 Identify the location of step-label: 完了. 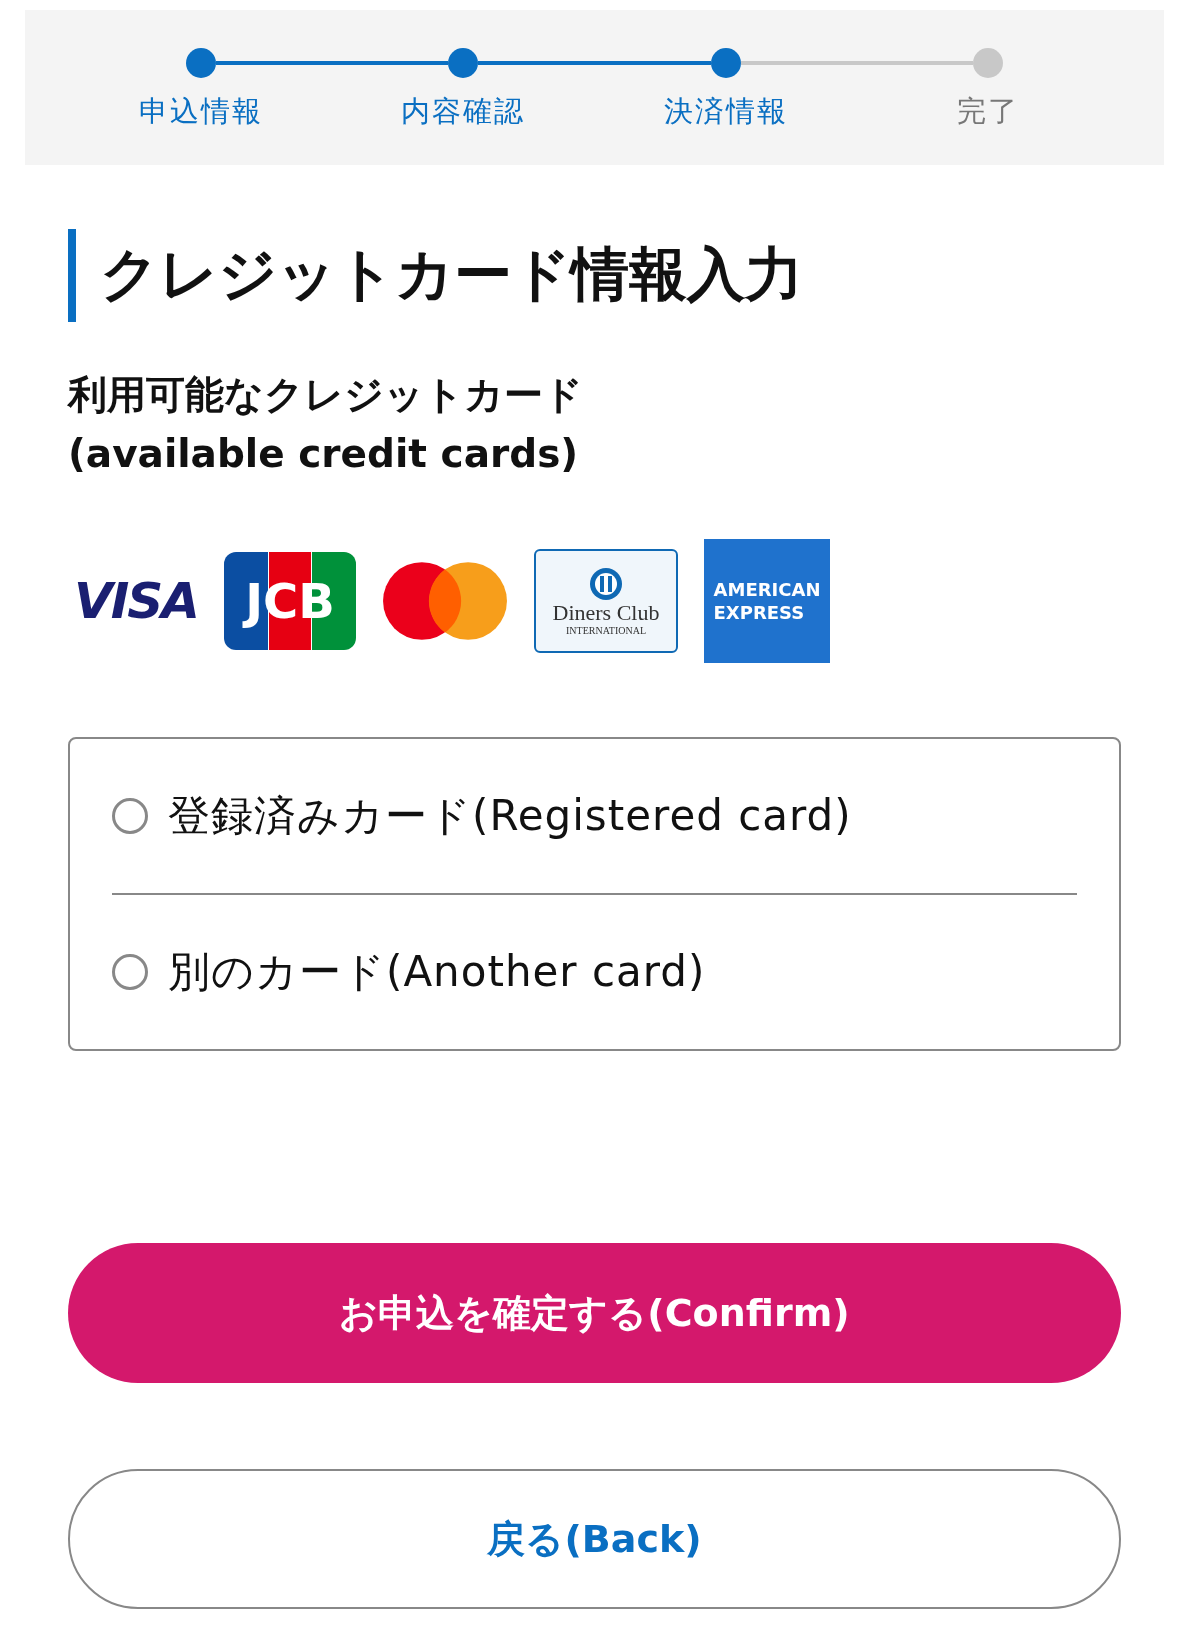
(987, 111).